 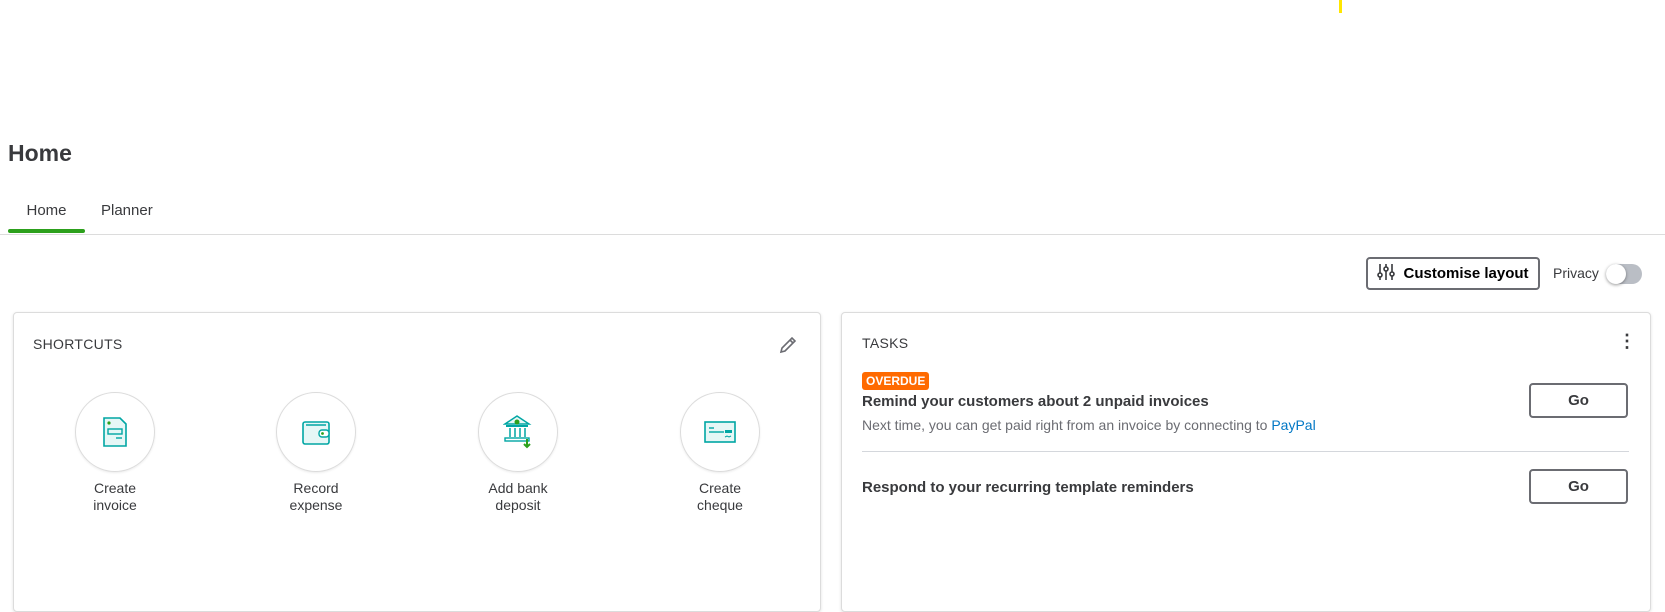 What do you see at coordinates (1293, 425) in the screenshot?
I see `paypal-link: PayPal` at bounding box center [1293, 425].